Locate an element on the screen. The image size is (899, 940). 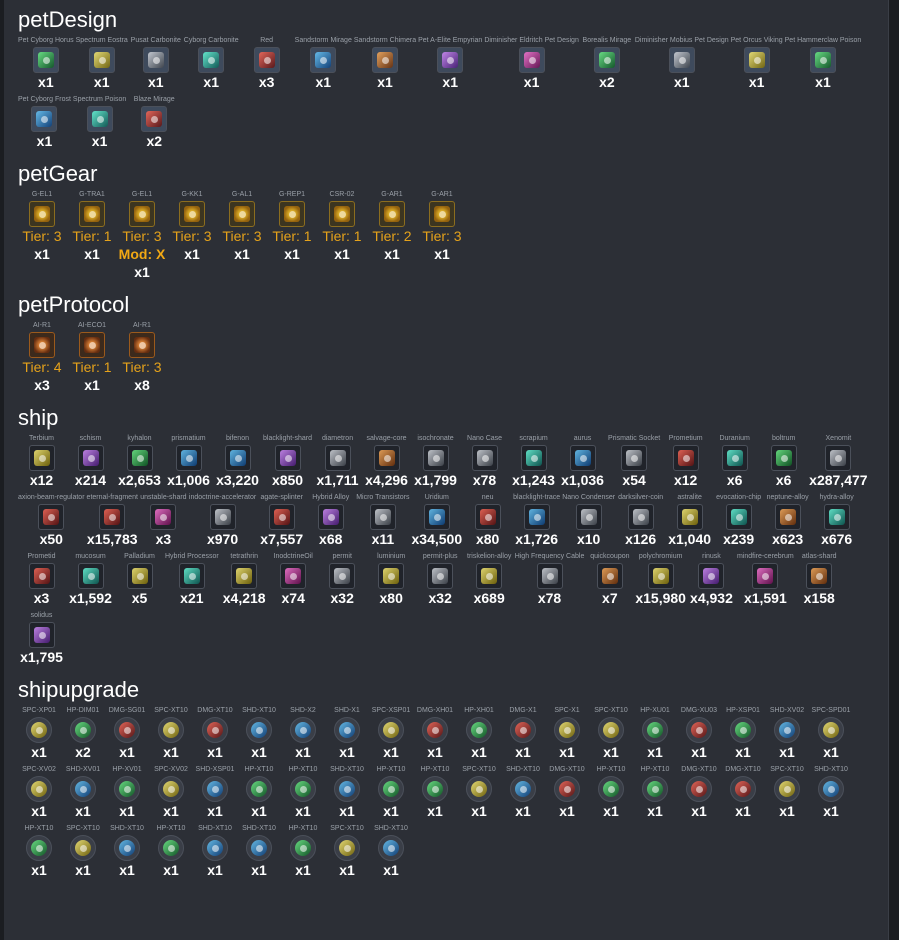
inventory-item: luminium x80 is located at coordinates (391, 579).